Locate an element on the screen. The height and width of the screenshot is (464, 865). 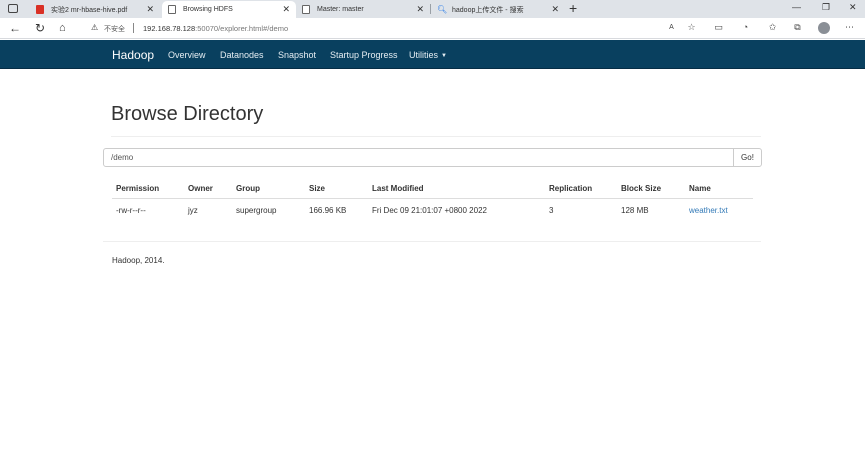
cell-replication: 3 is located at coordinates (551, 210).